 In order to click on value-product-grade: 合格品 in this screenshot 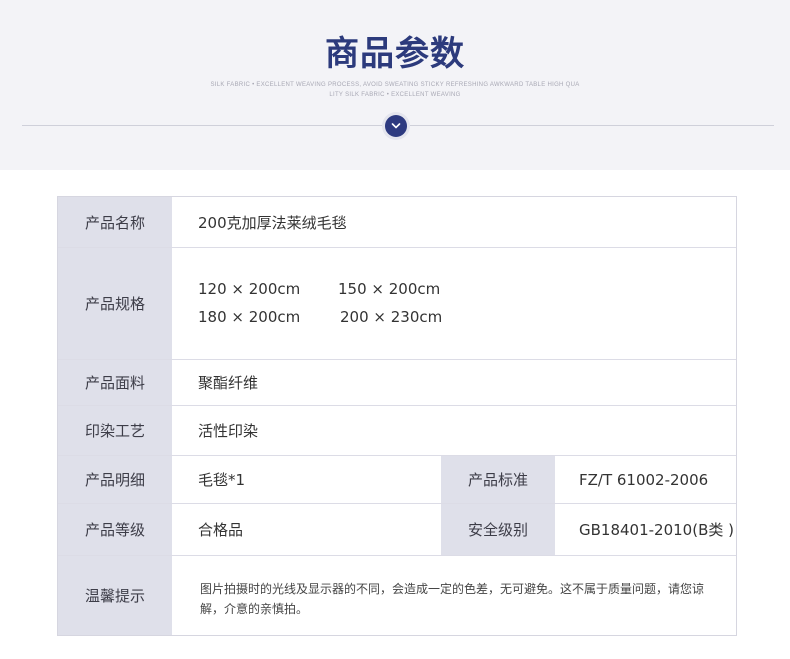, I will do `click(221, 530)`.